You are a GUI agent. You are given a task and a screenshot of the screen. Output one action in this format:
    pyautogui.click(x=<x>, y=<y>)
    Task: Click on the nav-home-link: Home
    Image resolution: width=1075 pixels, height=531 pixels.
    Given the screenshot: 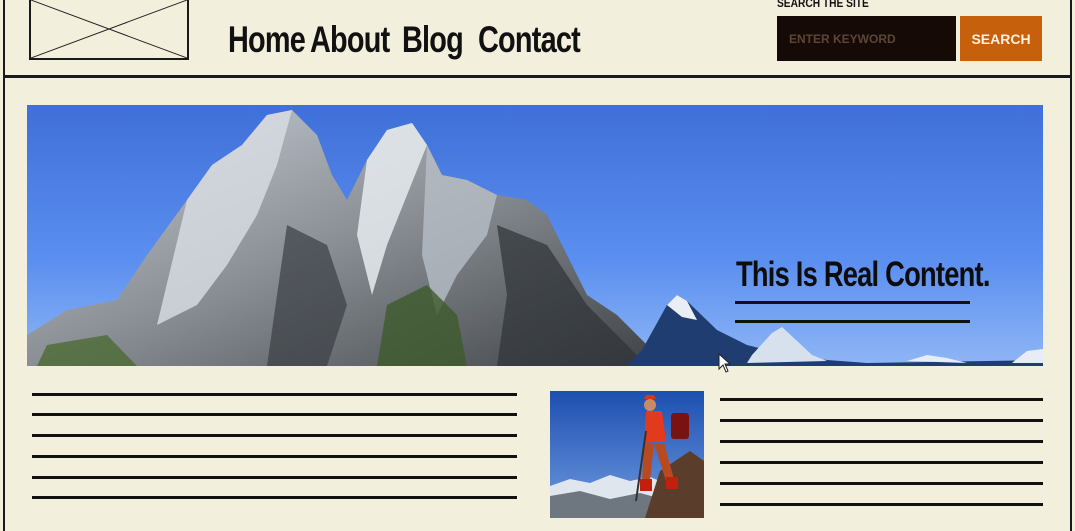 What is the action you would take?
    pyautogui.click(x=267, y=40)
    